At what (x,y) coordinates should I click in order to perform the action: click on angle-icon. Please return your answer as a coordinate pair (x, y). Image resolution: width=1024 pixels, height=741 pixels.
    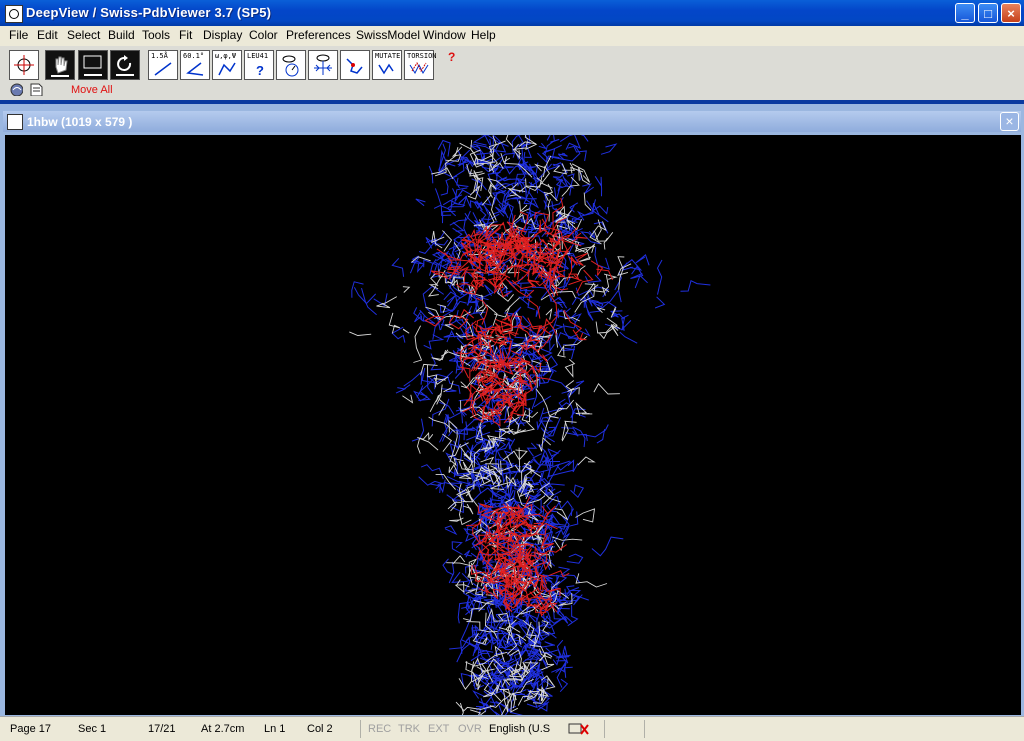
    Looking at the image, I should click on (195, 65).